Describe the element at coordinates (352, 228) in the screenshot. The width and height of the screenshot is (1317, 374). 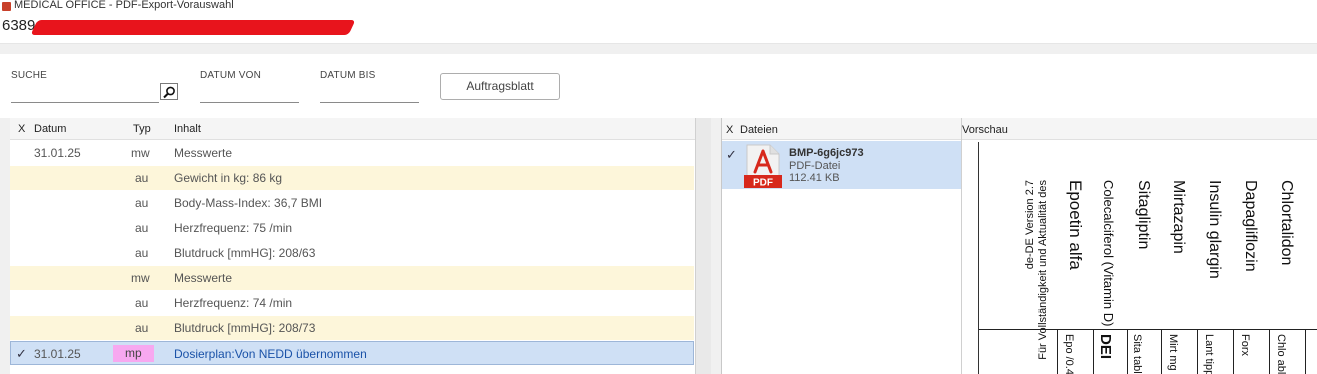
I see `table-row: au Herzfrequenz: 75 /min` at that location.